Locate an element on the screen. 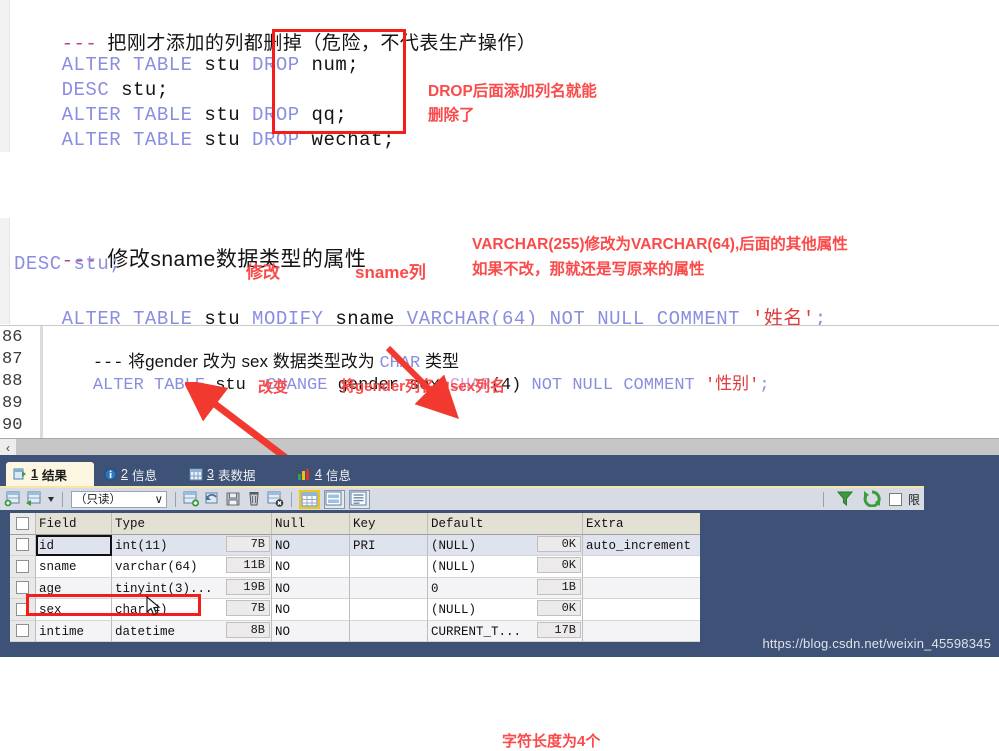  line-number: 87 is located at coordinates (12, 359).